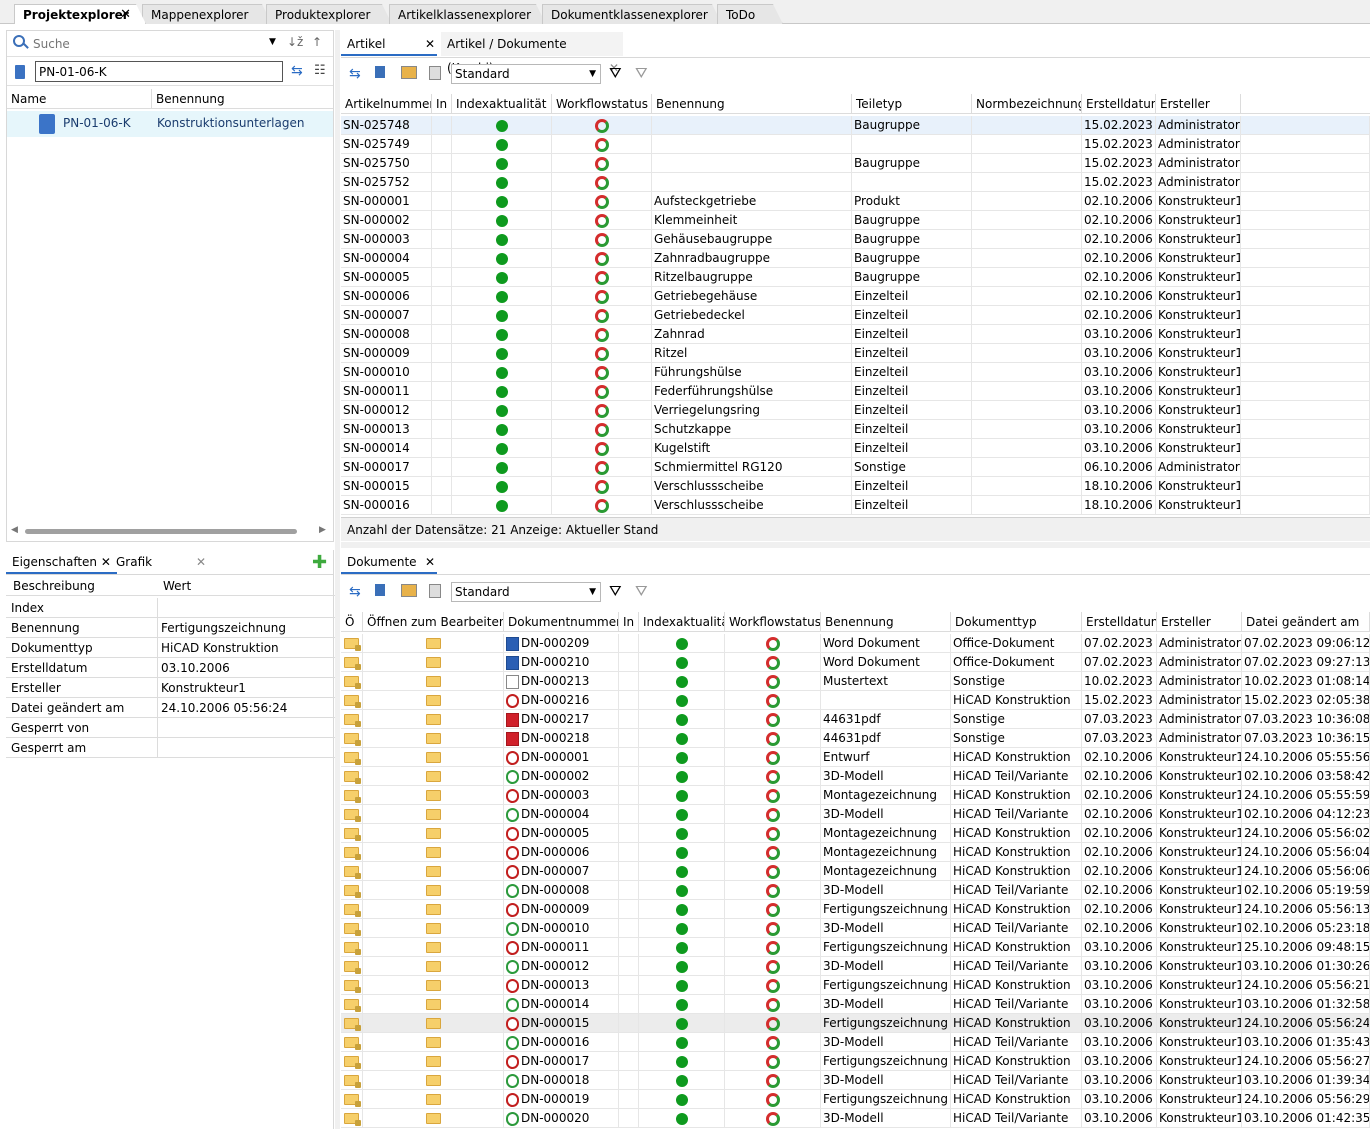 The height and width of the screenshot is (1129, 1370). I want to click on artikel-col-header: Teiletyp, so click(912, 104).